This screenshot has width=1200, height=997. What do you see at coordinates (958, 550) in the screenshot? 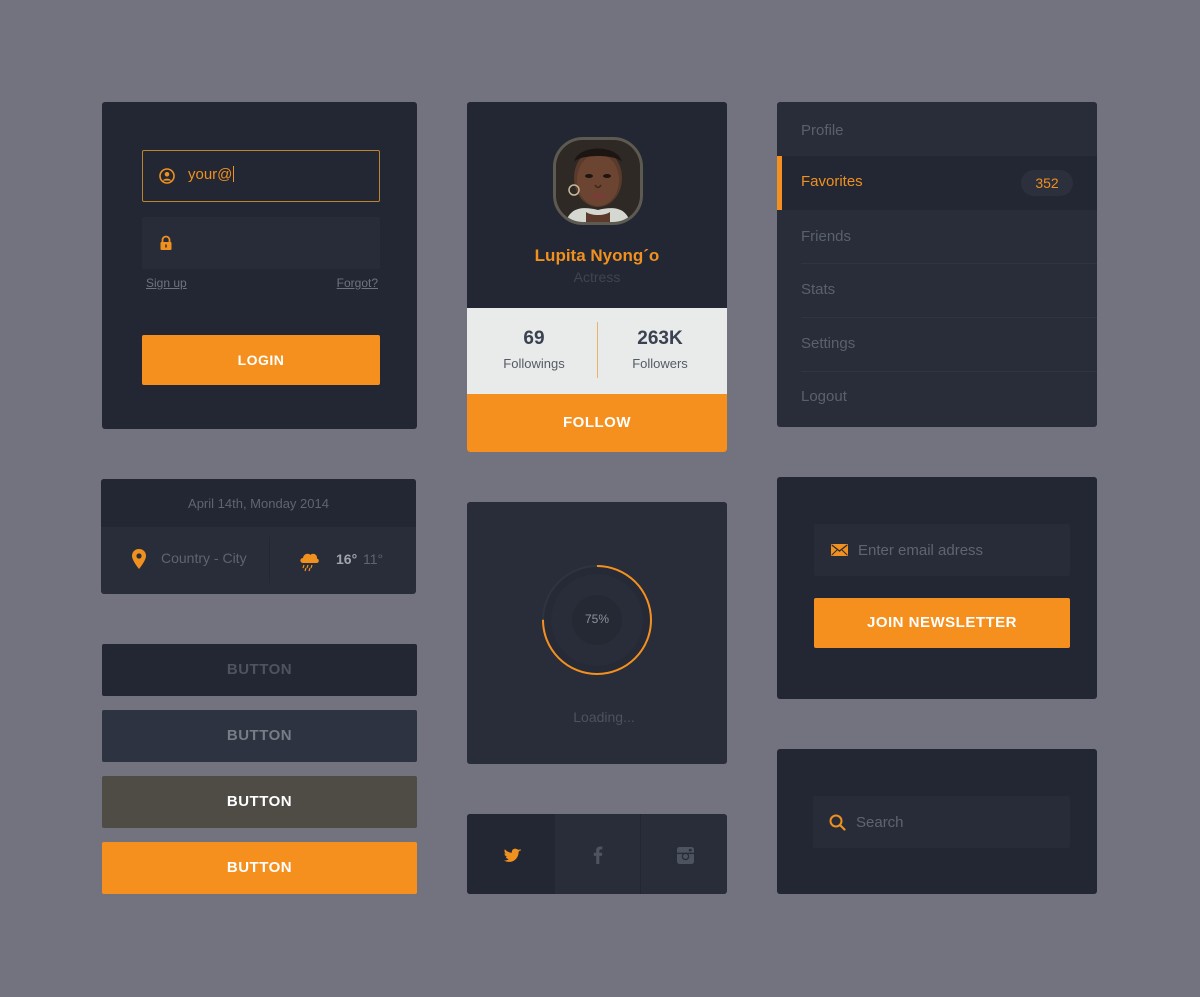
I see `newsletter-email-input` at bounding box center [958, 550].